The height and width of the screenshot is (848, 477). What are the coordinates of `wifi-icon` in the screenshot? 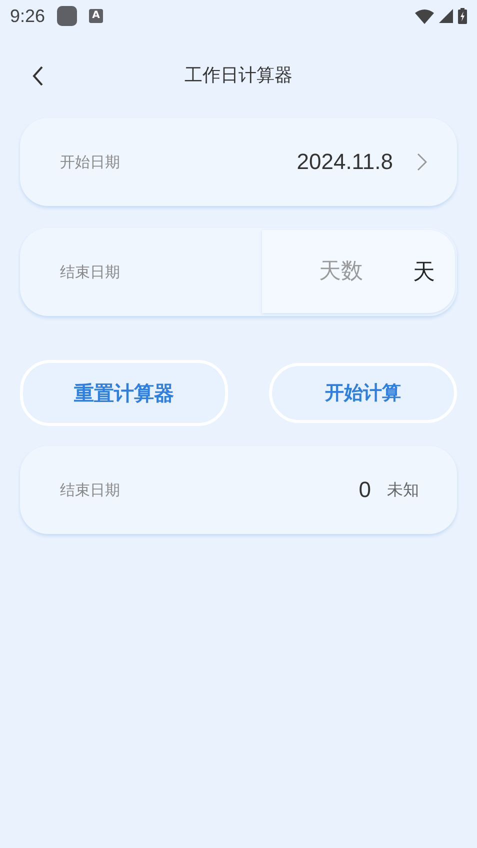 It's located at (424, 16).